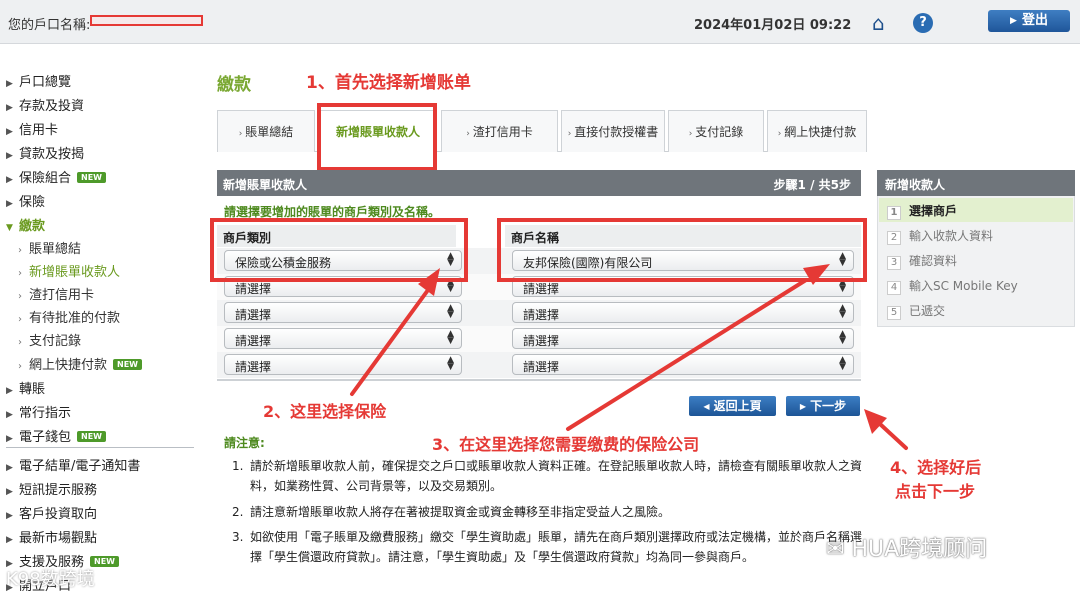 Image resolution: width=1080 pixels, height=596 pixels. Describe the element at coordinates (50, 579) in the screenshot. I see `watermark-k98: K98数跨境` at that location.